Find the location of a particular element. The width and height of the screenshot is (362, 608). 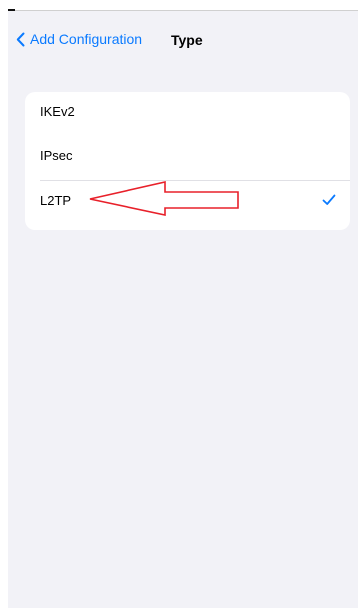

back-button-label: Add Configuration is located at coordinates (86, 39).